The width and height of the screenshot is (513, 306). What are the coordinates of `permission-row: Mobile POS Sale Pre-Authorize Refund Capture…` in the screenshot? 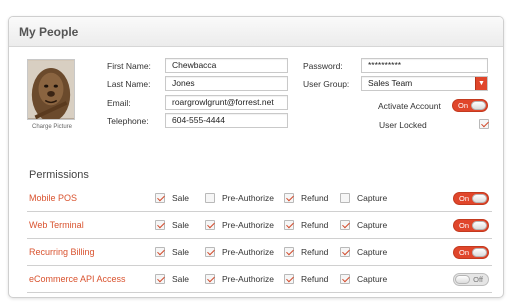 It's located at (259, 198).